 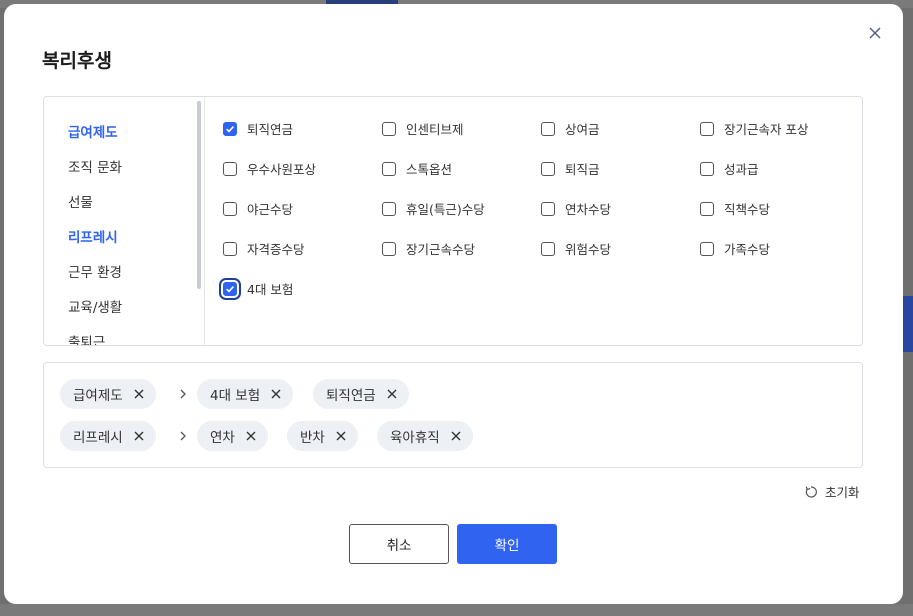 I want to click on category-item-gift: 선물, so click(x=80, y=201).